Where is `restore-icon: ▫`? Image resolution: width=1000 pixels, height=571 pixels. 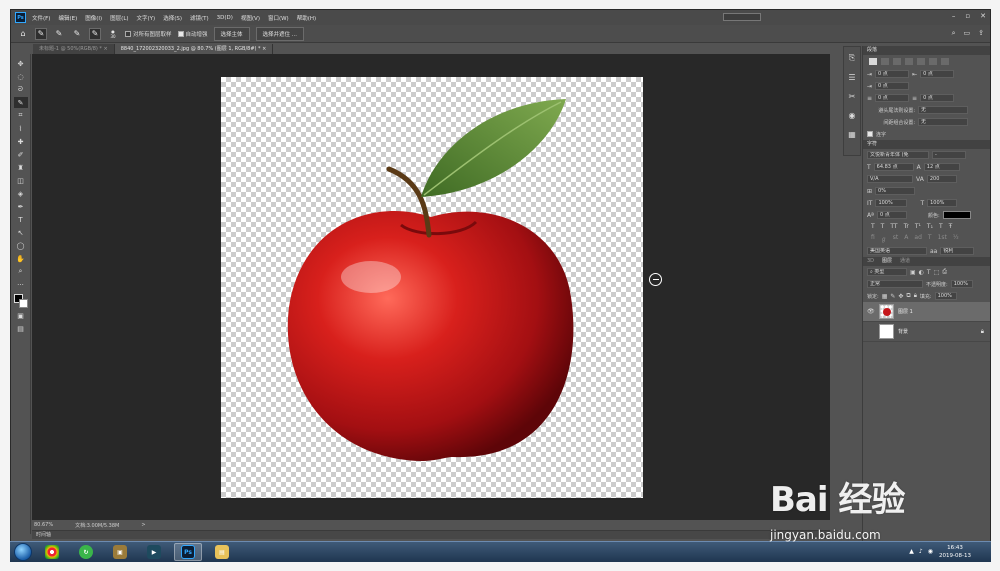 restore-icon: ▫ is located at coordinates (967, 16).